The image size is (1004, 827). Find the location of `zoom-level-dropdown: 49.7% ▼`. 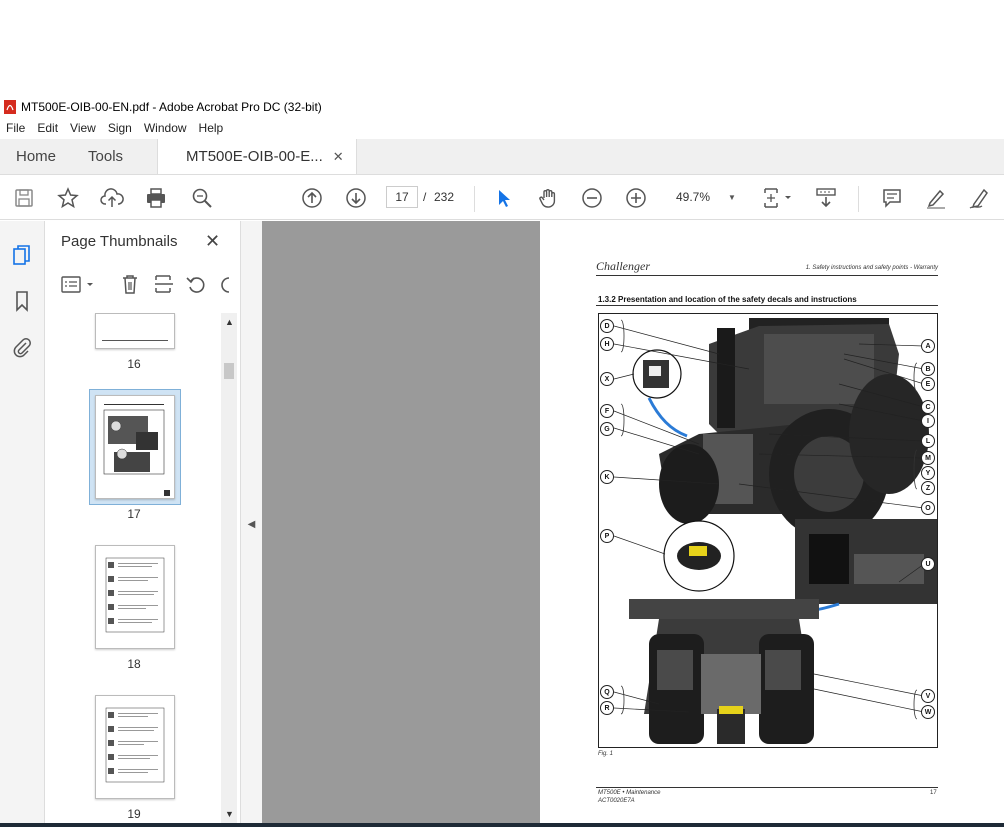

zoom-level-dropdown: 49.7% ▼ is located at coordinates (704, 197).